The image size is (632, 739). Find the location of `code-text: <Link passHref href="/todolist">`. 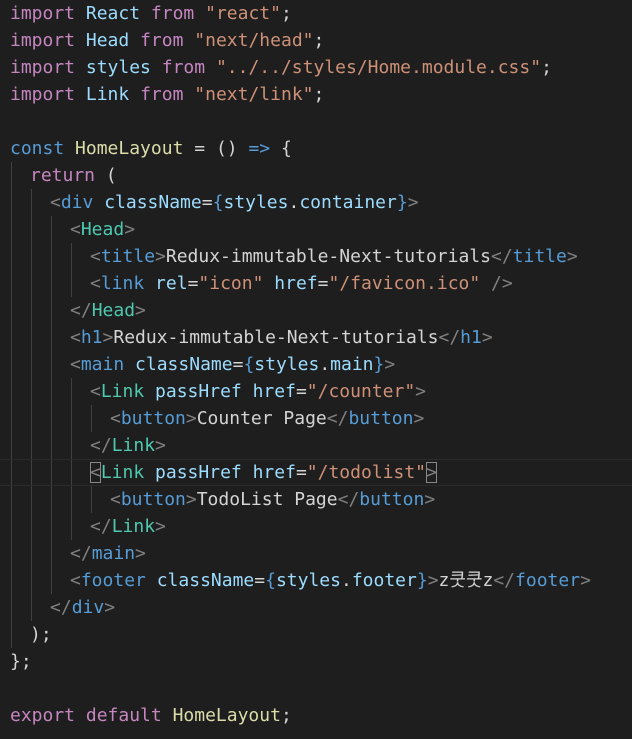

code-text: <Link passHref href="/todolist"> is located at coordinates (223, 472).